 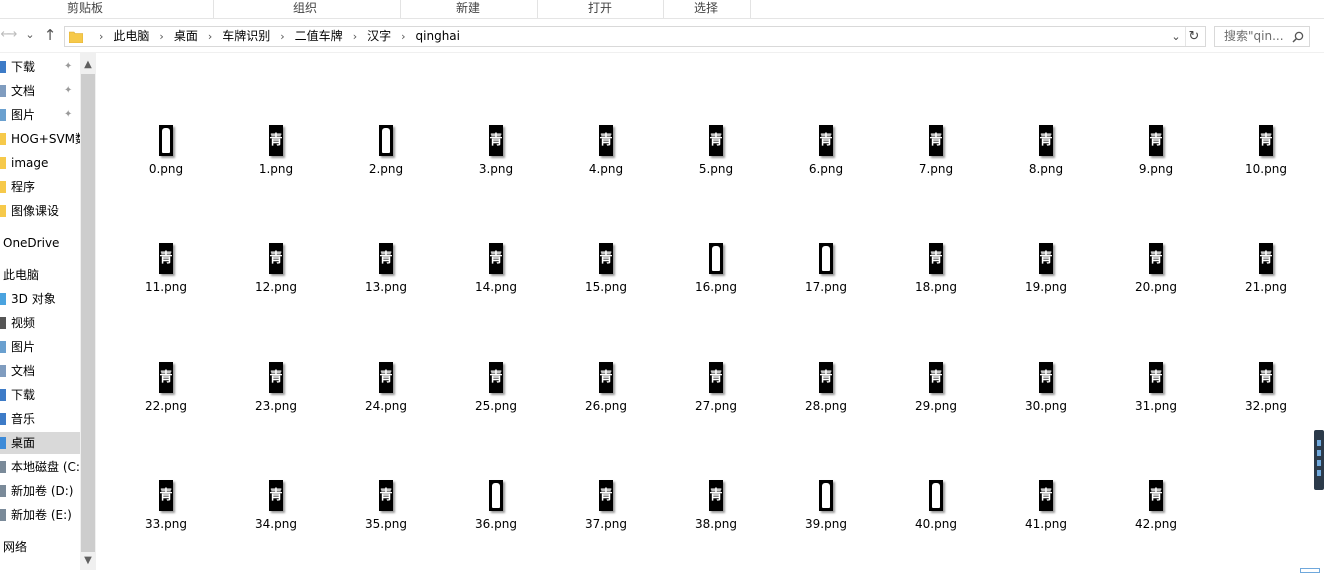 What do you see at coordinates (936, 510) in the screenshot?
I see `file-item: 40.png` at bounding box center [936, 510].